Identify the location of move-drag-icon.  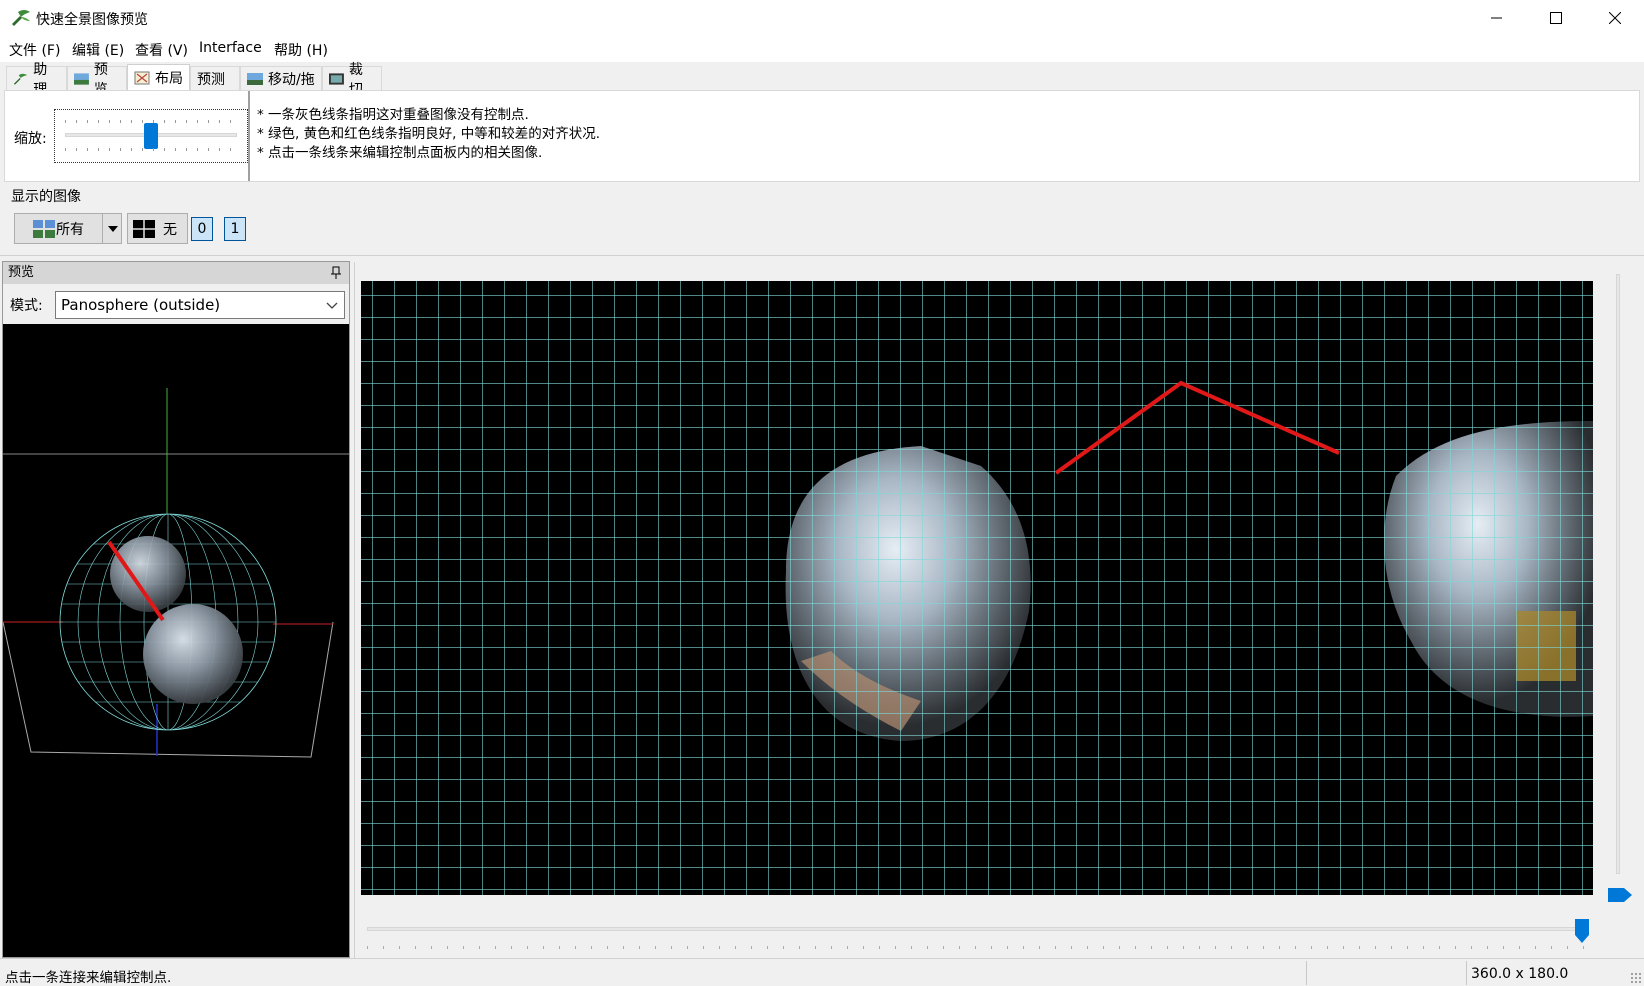
(255, 78).